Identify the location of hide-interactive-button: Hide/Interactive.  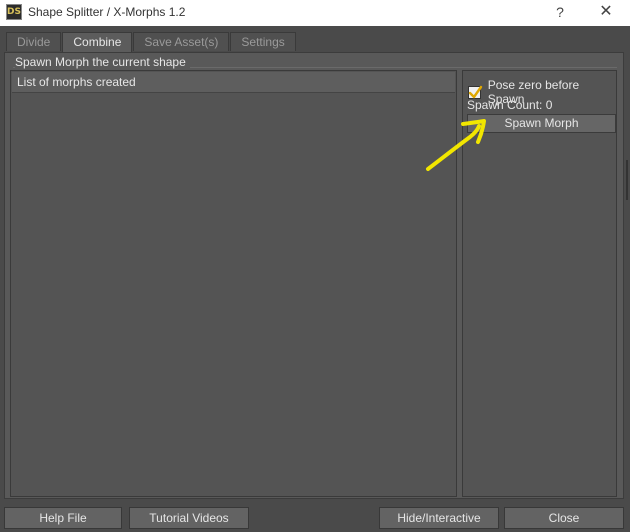
(439, 518).